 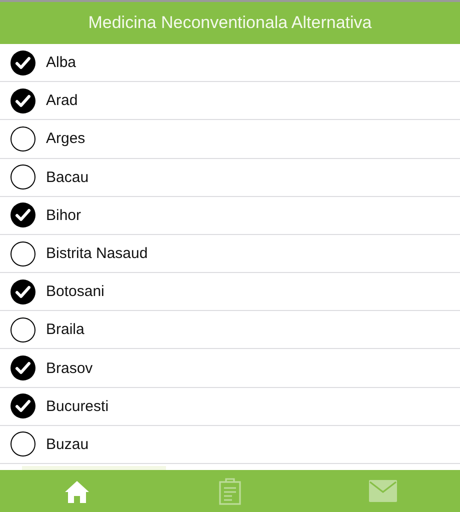 I want to click on home-icon, so click(x=76, y=491).